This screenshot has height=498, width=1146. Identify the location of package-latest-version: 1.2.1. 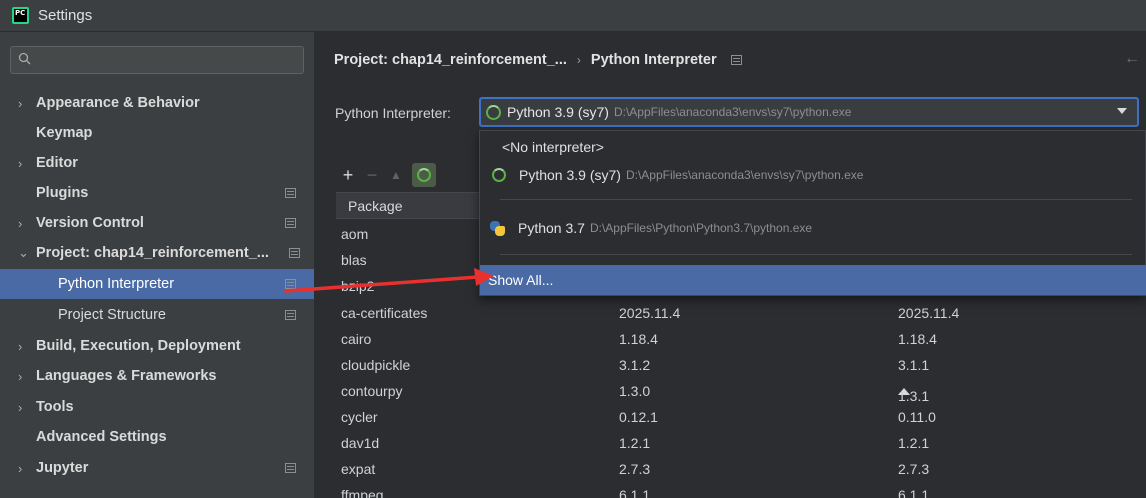
(914, 443).